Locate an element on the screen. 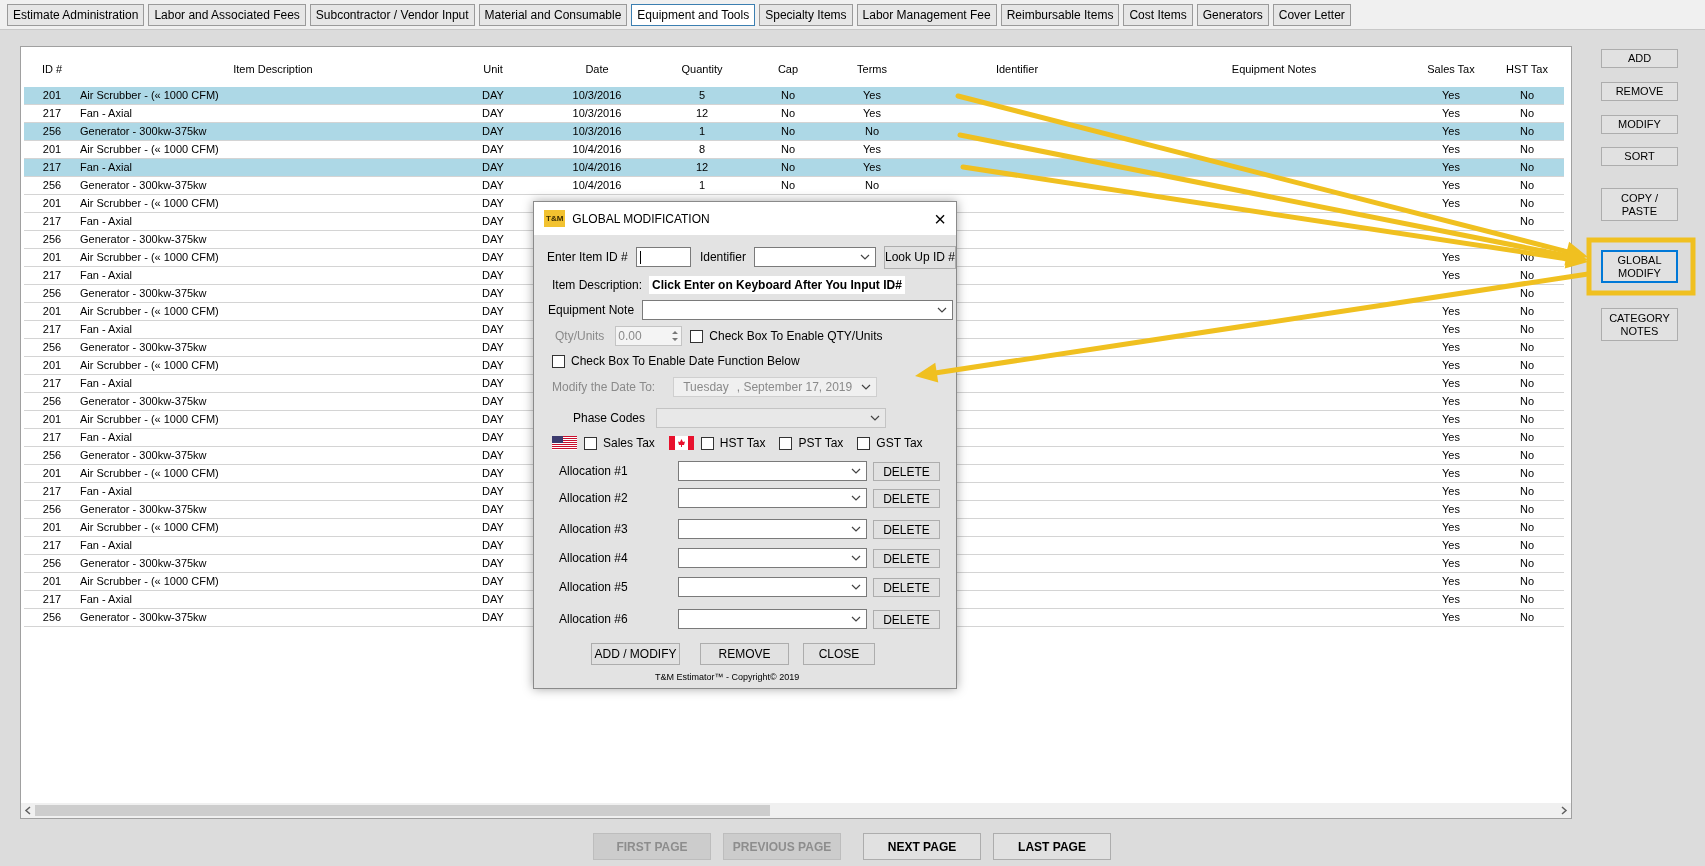 The image size is (1705, 866). table-cell-text: 8 is located at coordinates (702, 150).